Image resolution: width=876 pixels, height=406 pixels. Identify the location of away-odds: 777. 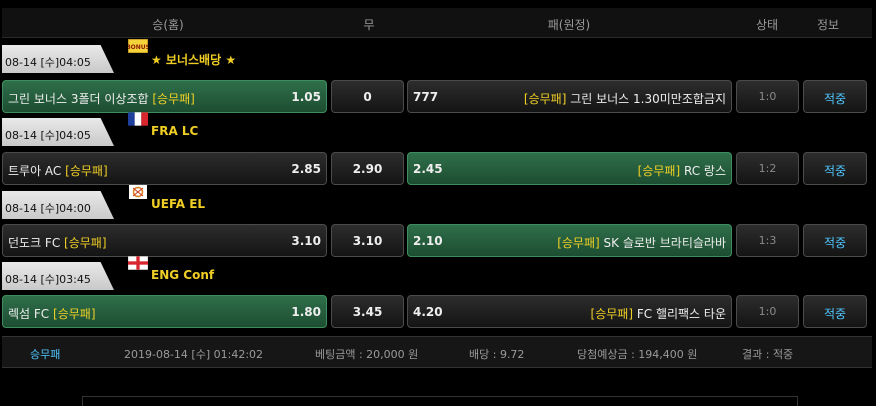
(426, 97).